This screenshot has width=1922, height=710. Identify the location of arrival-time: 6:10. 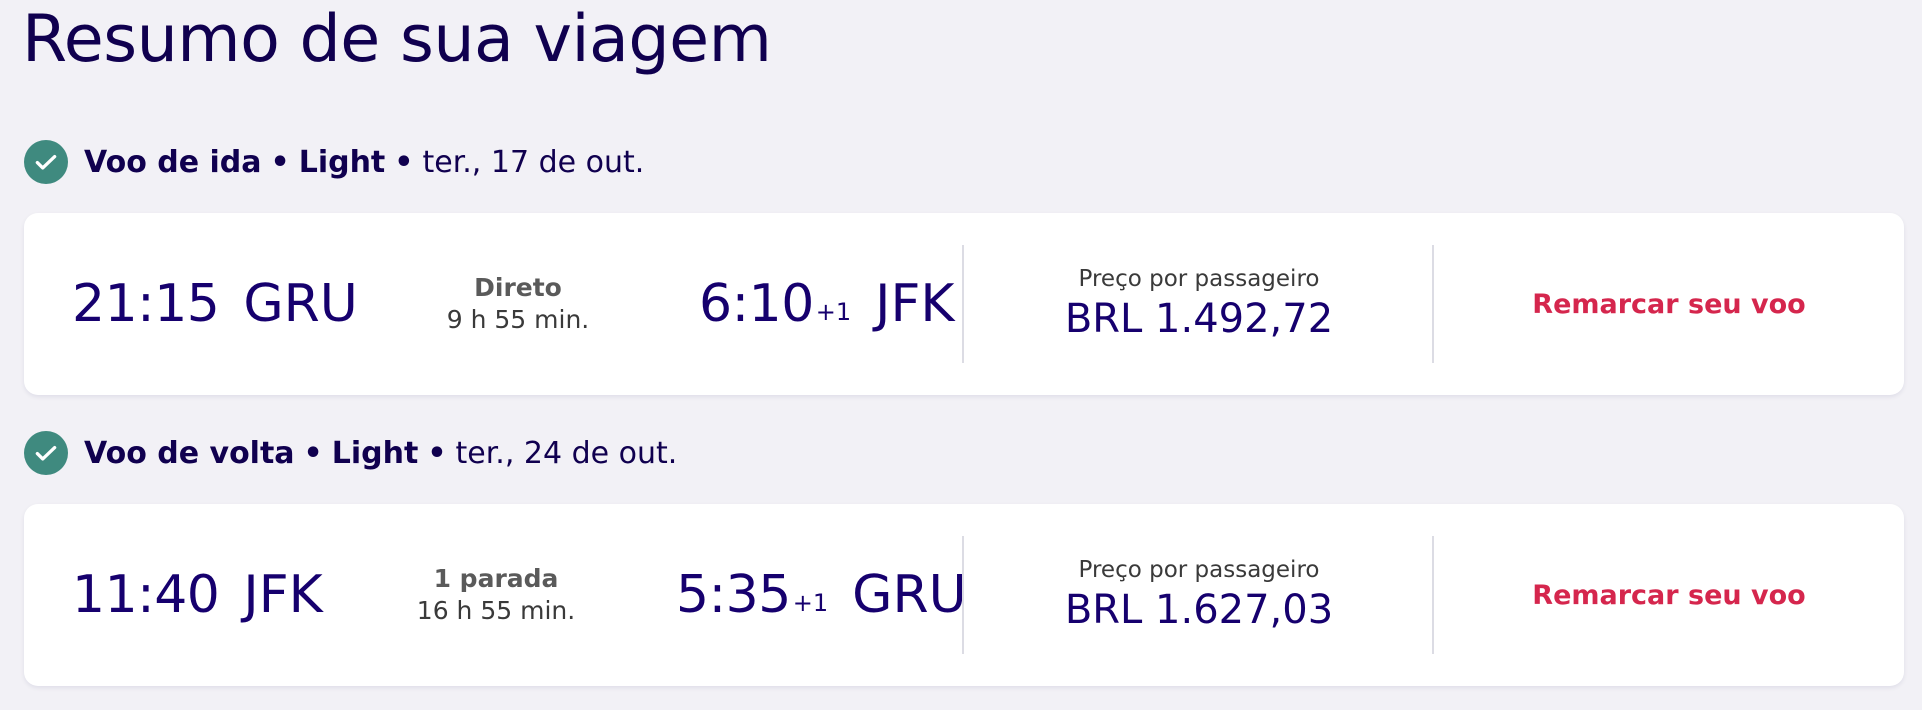
(756, 304).